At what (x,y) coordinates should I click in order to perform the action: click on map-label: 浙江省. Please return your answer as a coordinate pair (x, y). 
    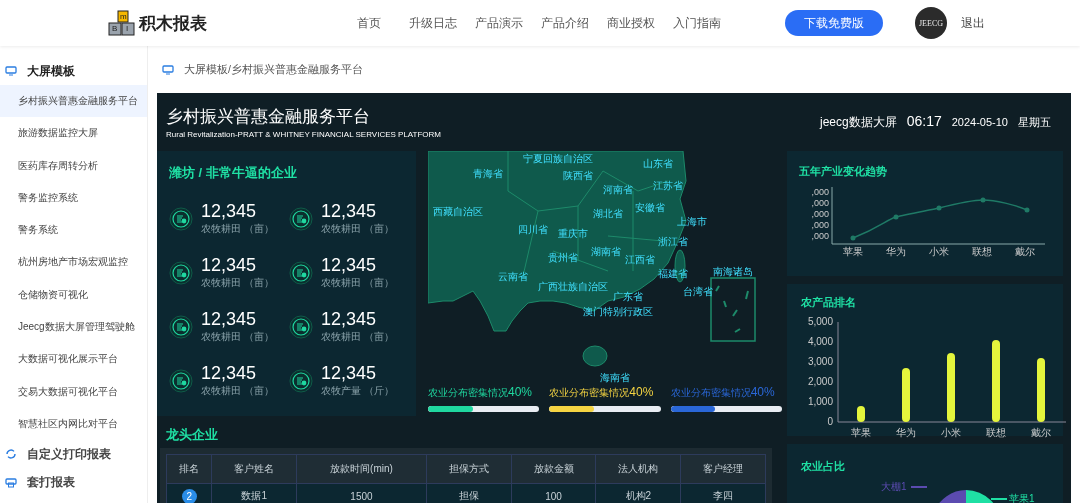
    Looking at the image, I should click on (673, 241).